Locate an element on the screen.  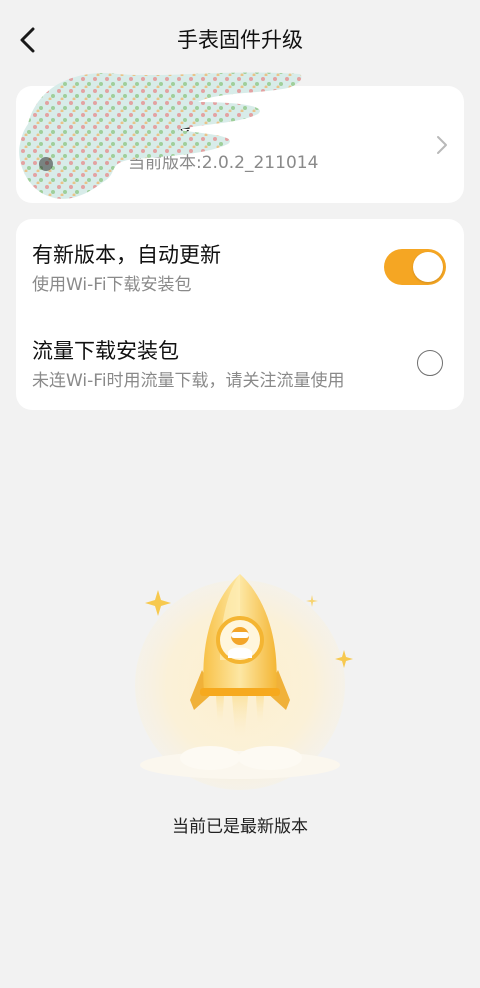
auto-update-title: 有新版本，自动更新 is located at coordinates (126, 255).